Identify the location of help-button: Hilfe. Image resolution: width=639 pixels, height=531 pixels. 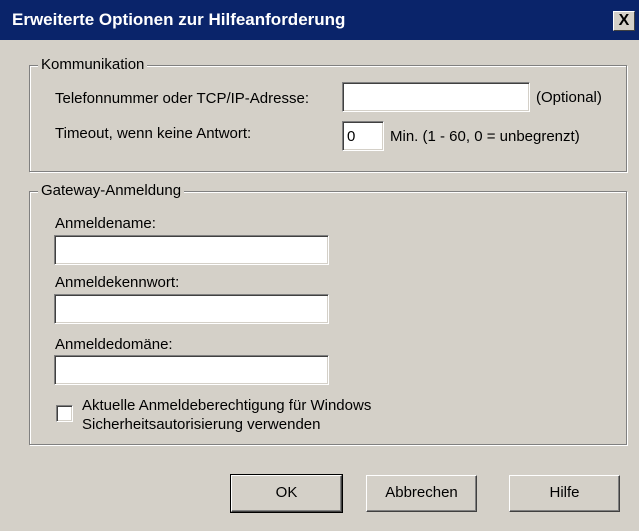
(564, 493).